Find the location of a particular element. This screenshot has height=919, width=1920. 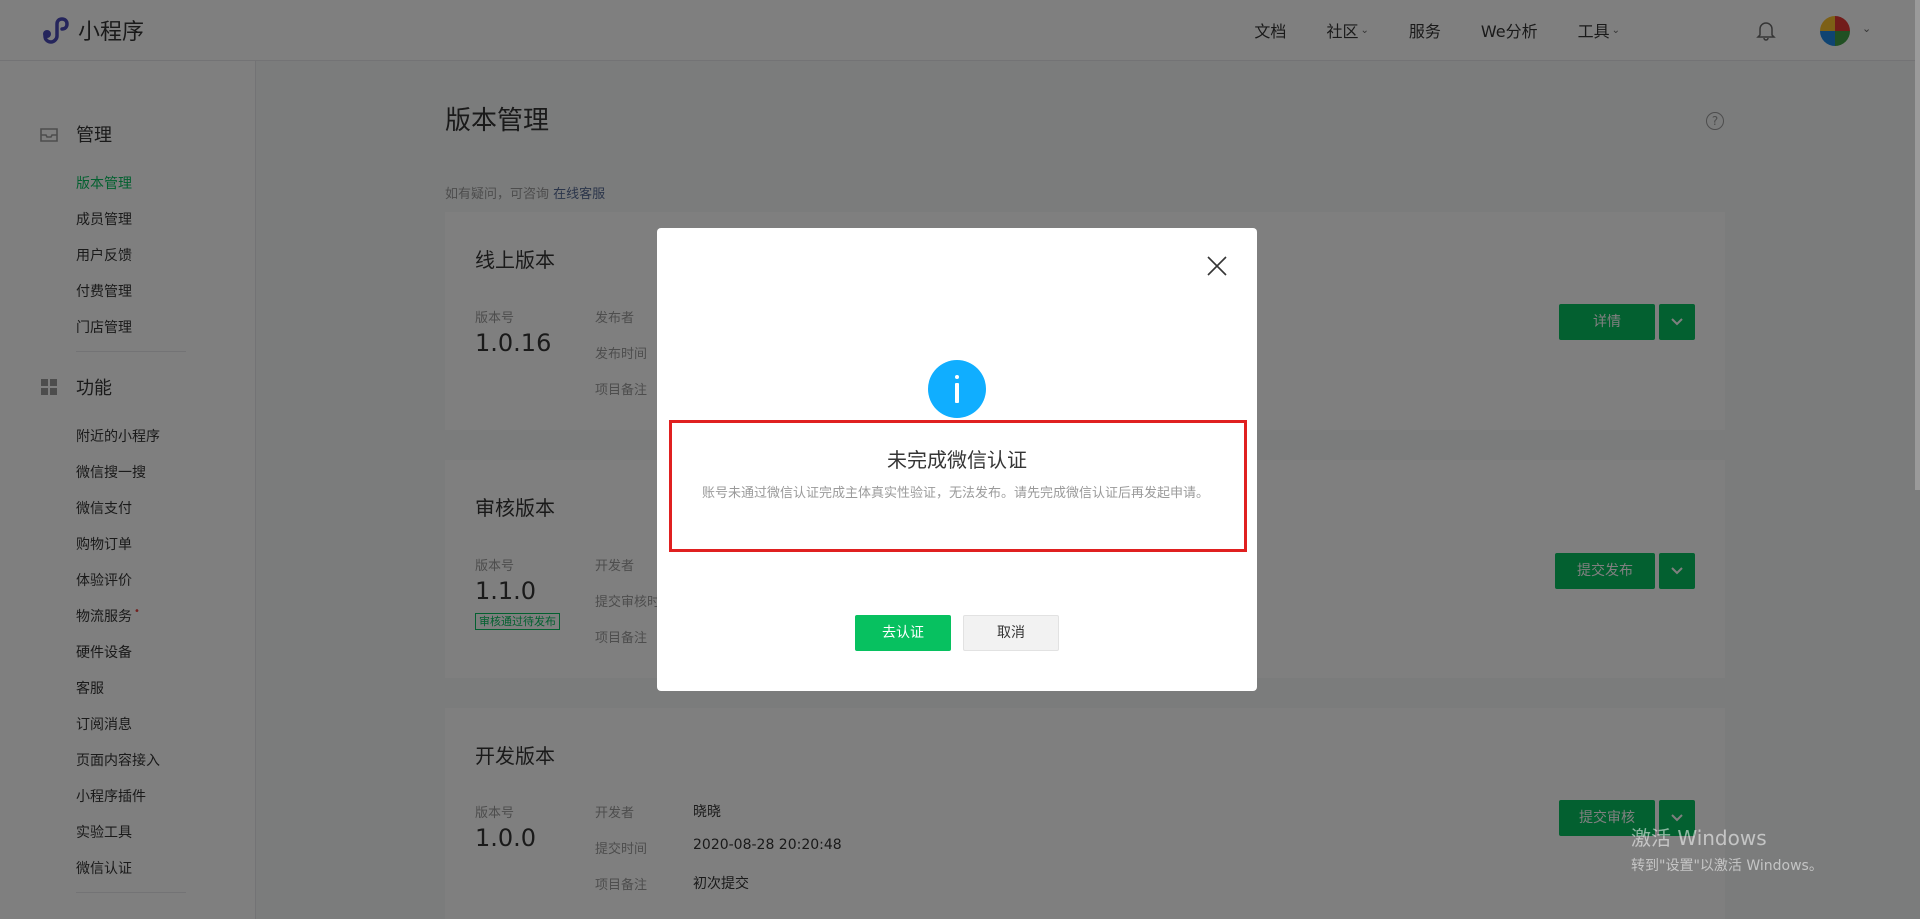

scrollbar is located at coordinates (1917, 245).